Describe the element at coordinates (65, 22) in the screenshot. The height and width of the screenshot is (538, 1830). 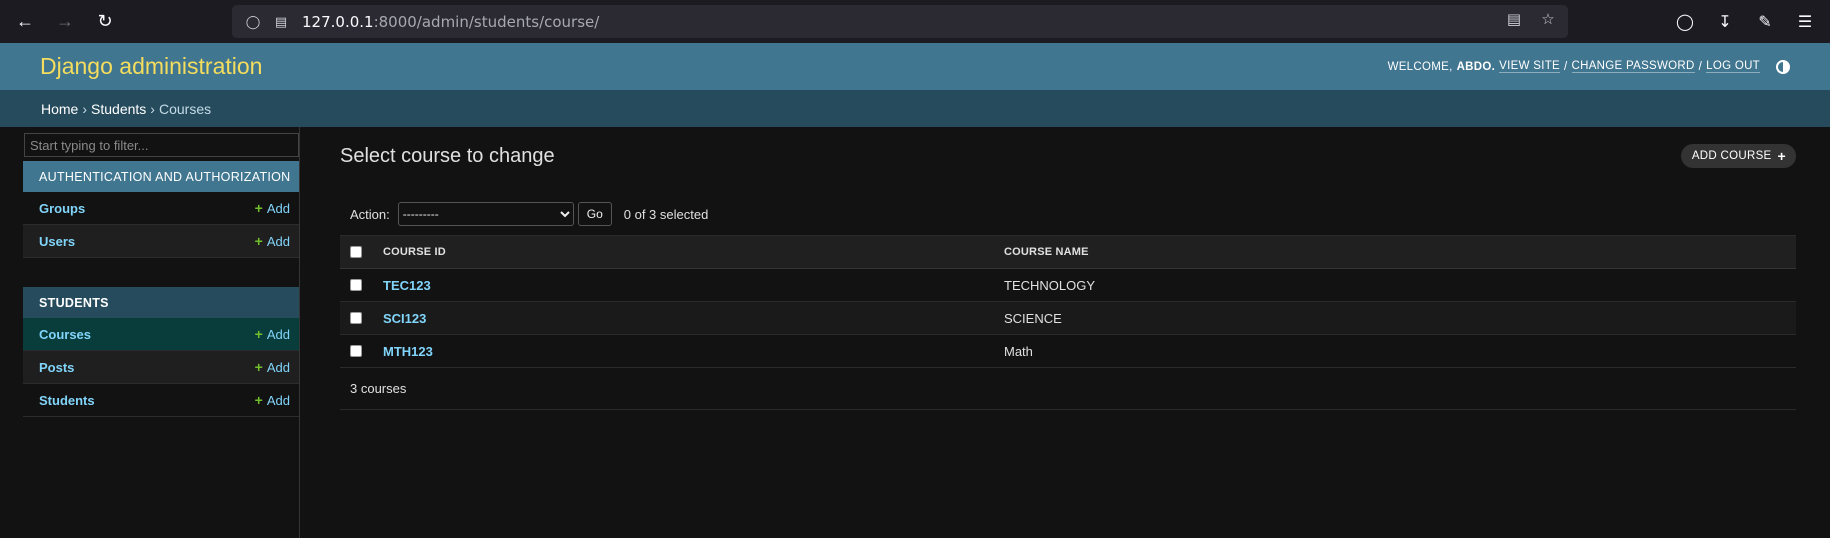
I see `forward-arrow-icon: →` at that location.